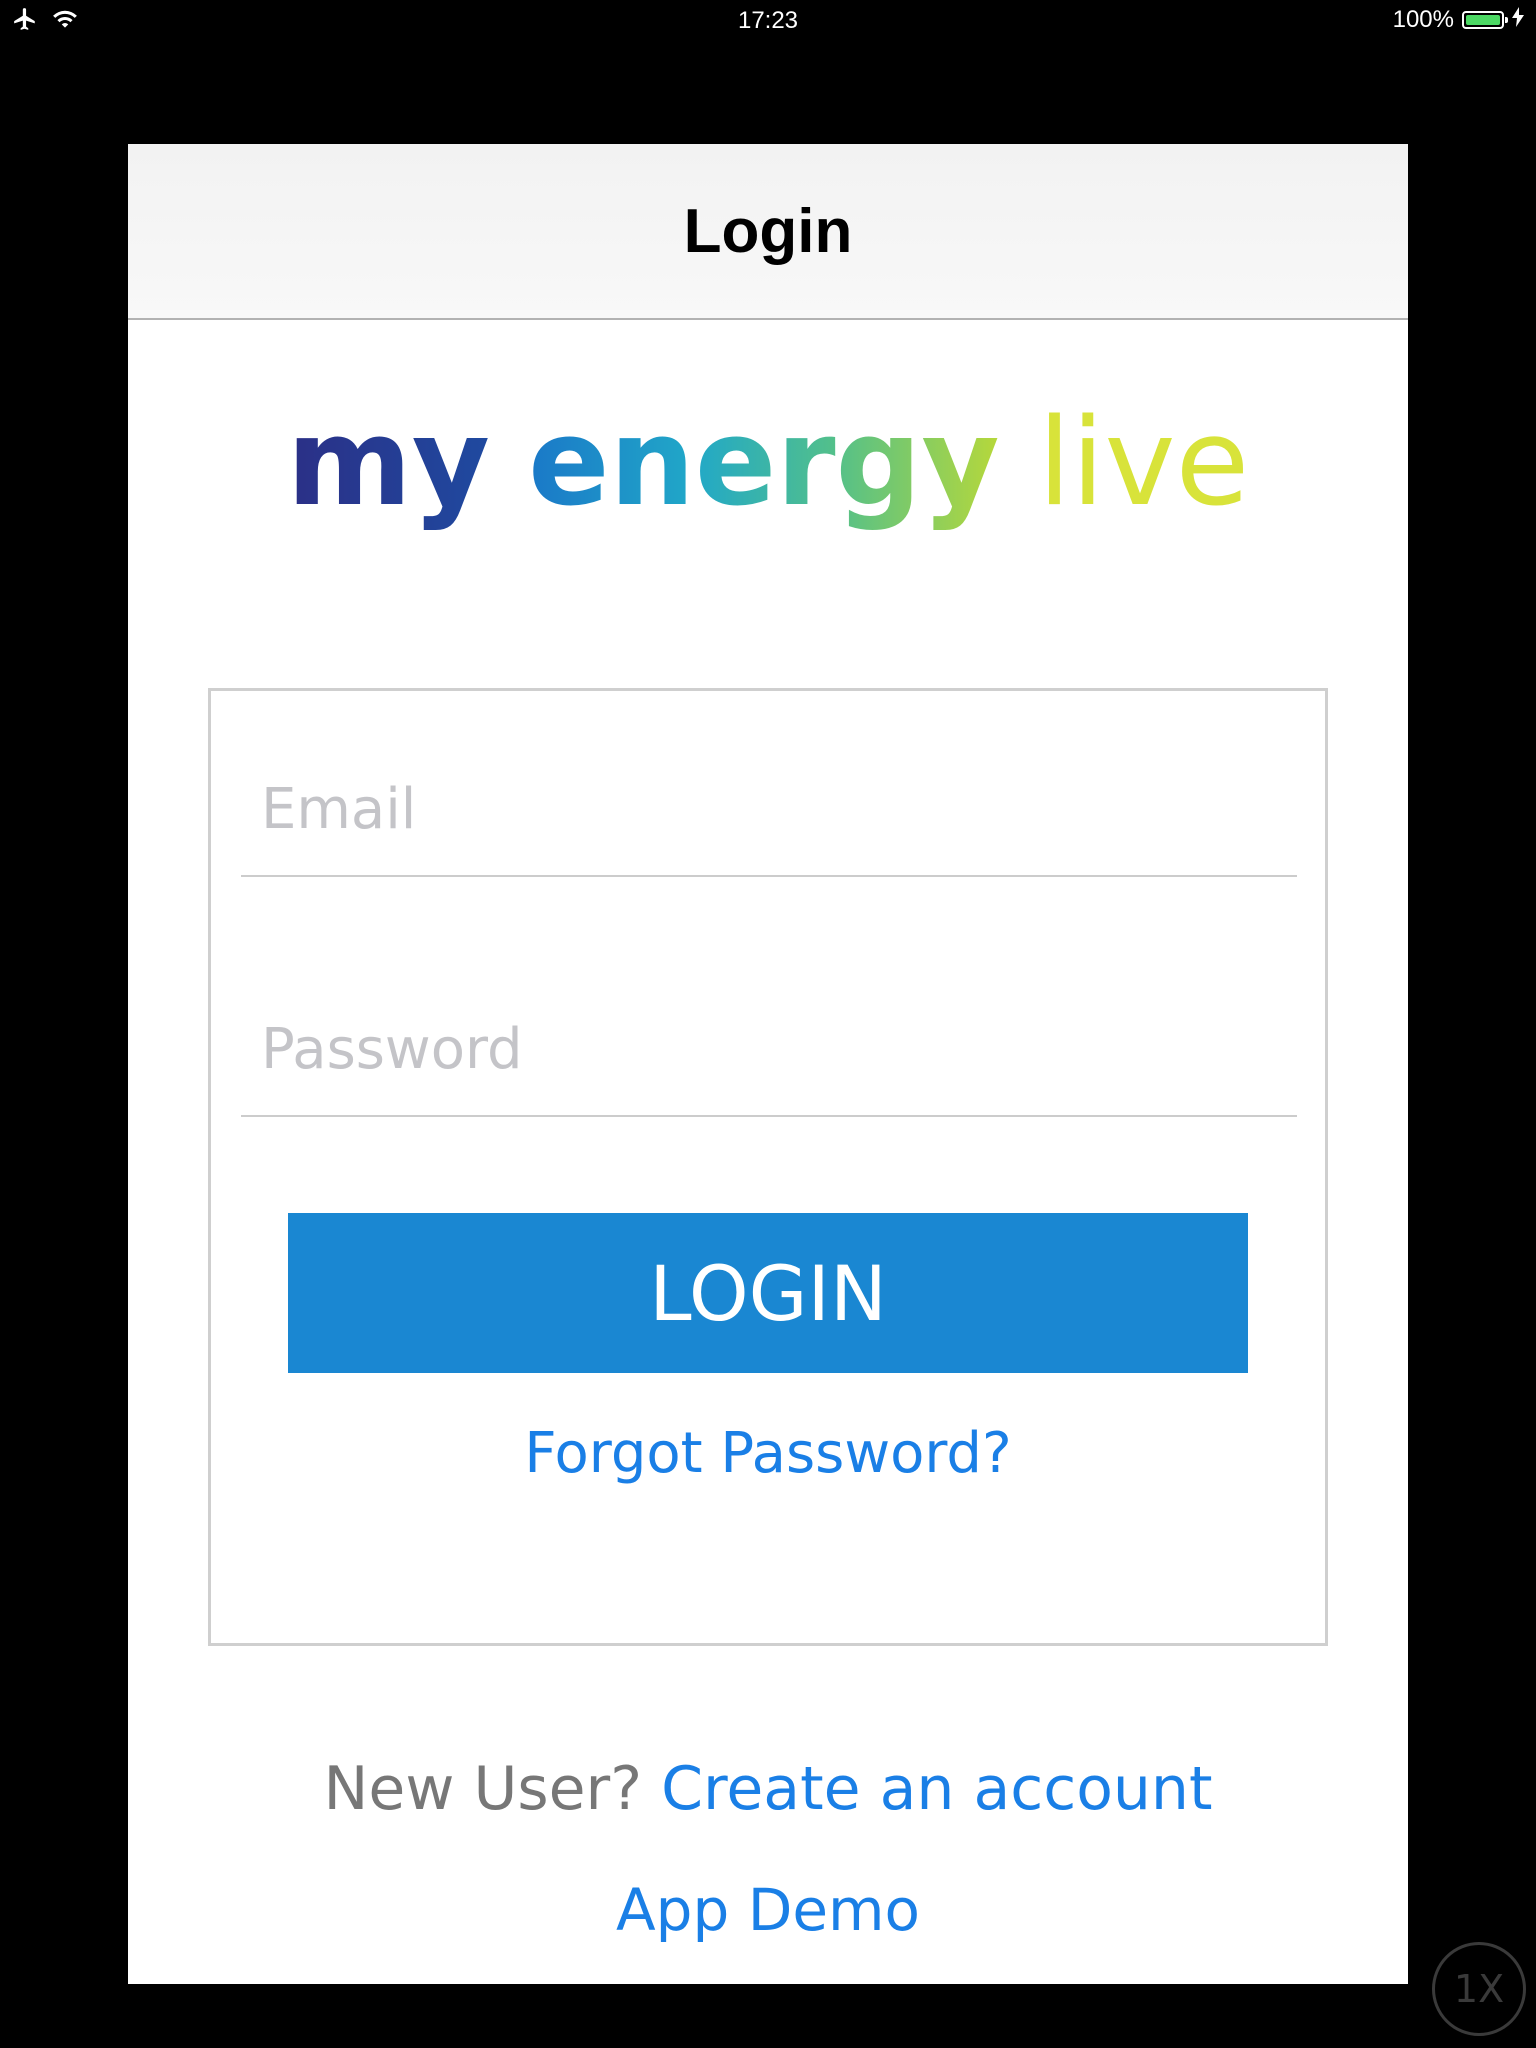 The image size is (1536, 2048). What do you see at coordinates (1506, 20) in the screenshot?
I see `battery-tip` at bounding box center [1506, 20].